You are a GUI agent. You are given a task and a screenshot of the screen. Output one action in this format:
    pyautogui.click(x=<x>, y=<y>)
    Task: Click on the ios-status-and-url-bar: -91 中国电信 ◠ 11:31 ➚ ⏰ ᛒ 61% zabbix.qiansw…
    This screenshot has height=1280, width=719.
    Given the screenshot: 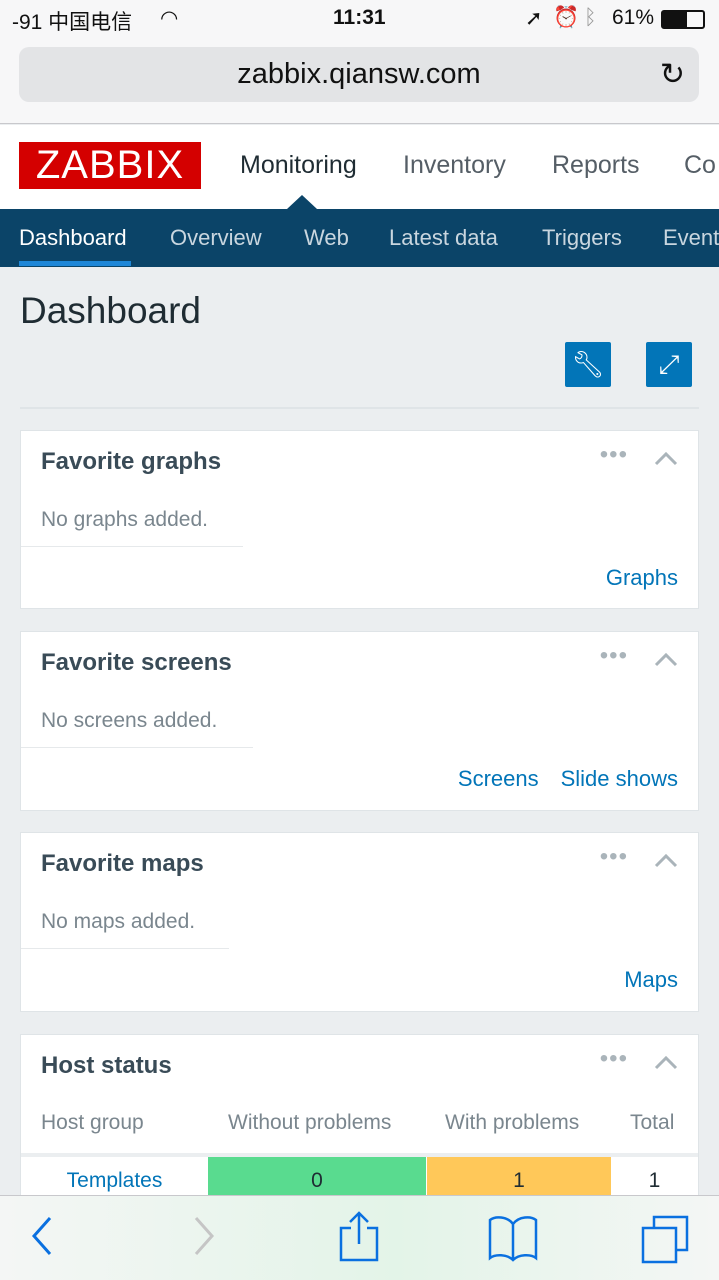 What is the action you would take?
    pyautogui.click(x=359, y=62)
    